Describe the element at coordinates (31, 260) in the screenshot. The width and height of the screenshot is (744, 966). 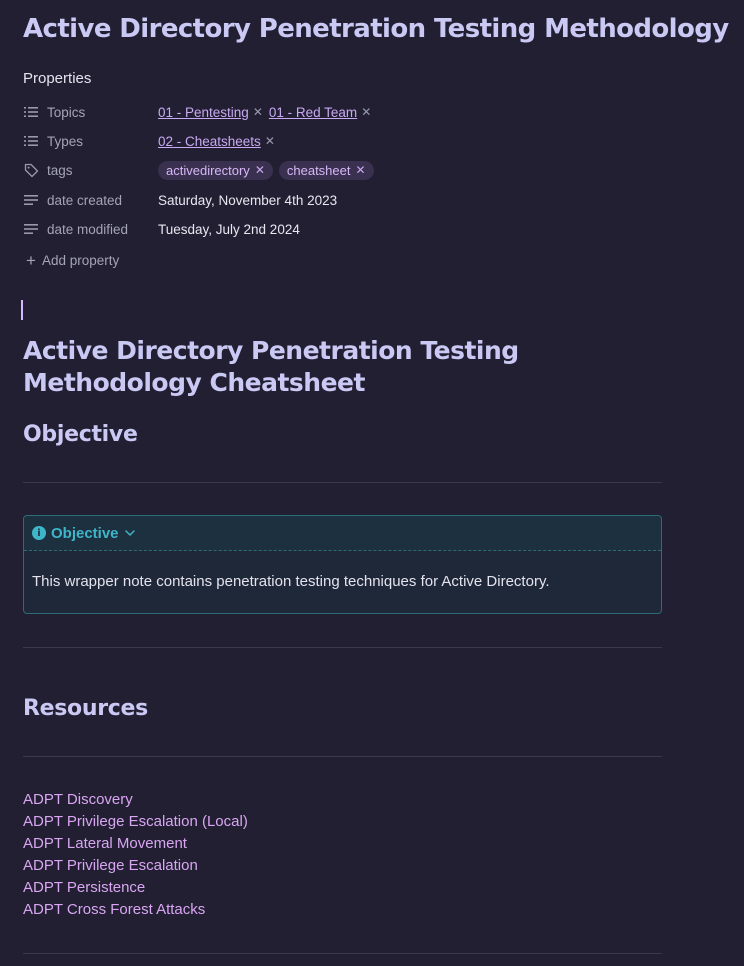
I see `plus-icon: +` at that location.